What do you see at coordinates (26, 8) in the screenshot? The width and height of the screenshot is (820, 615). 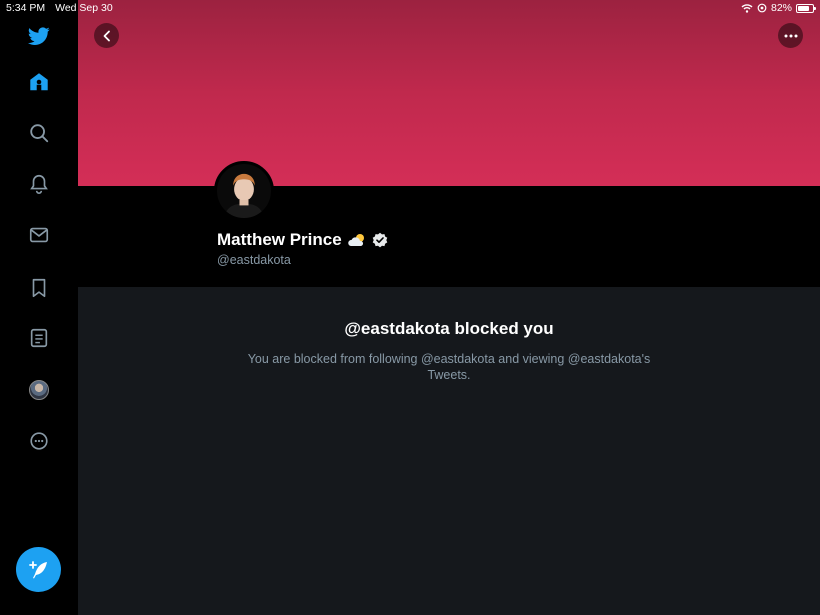 I see `status-time: 5:34 PM` at bounding box center [26, 8].